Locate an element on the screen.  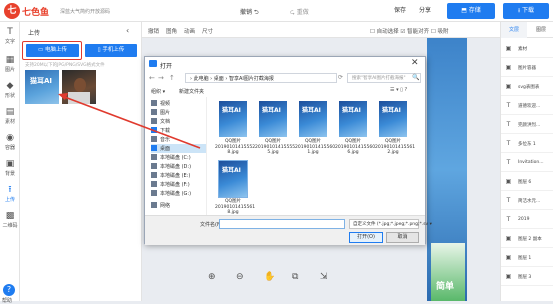
undo-button: 撤销 ⮌ is located at coordinates (249, 12).